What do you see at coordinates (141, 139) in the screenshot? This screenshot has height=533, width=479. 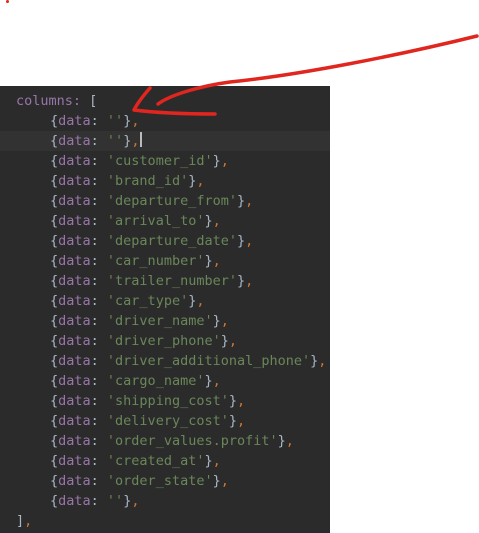 I see `text-caret` at bounding box center [141, 139].